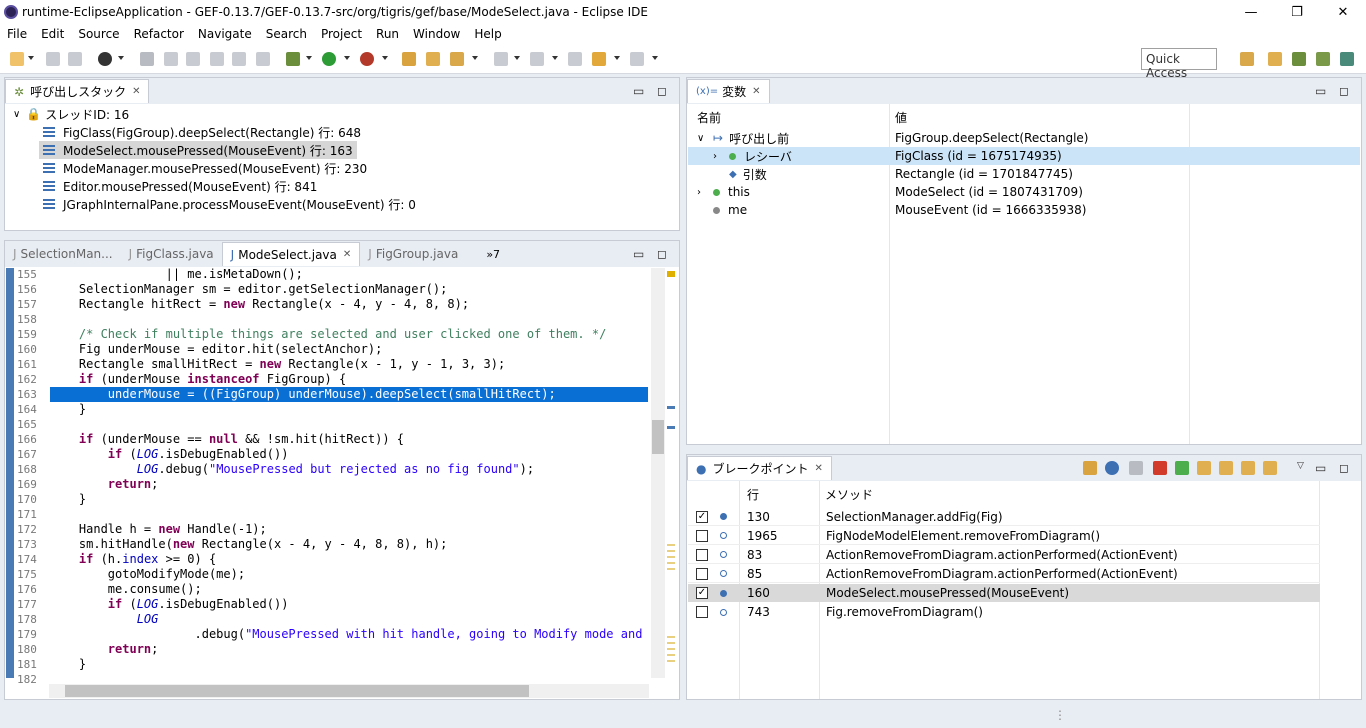  Describe the element at coordinates (575, 59) in the screenshot. I see `last-edit-icon` at that location.